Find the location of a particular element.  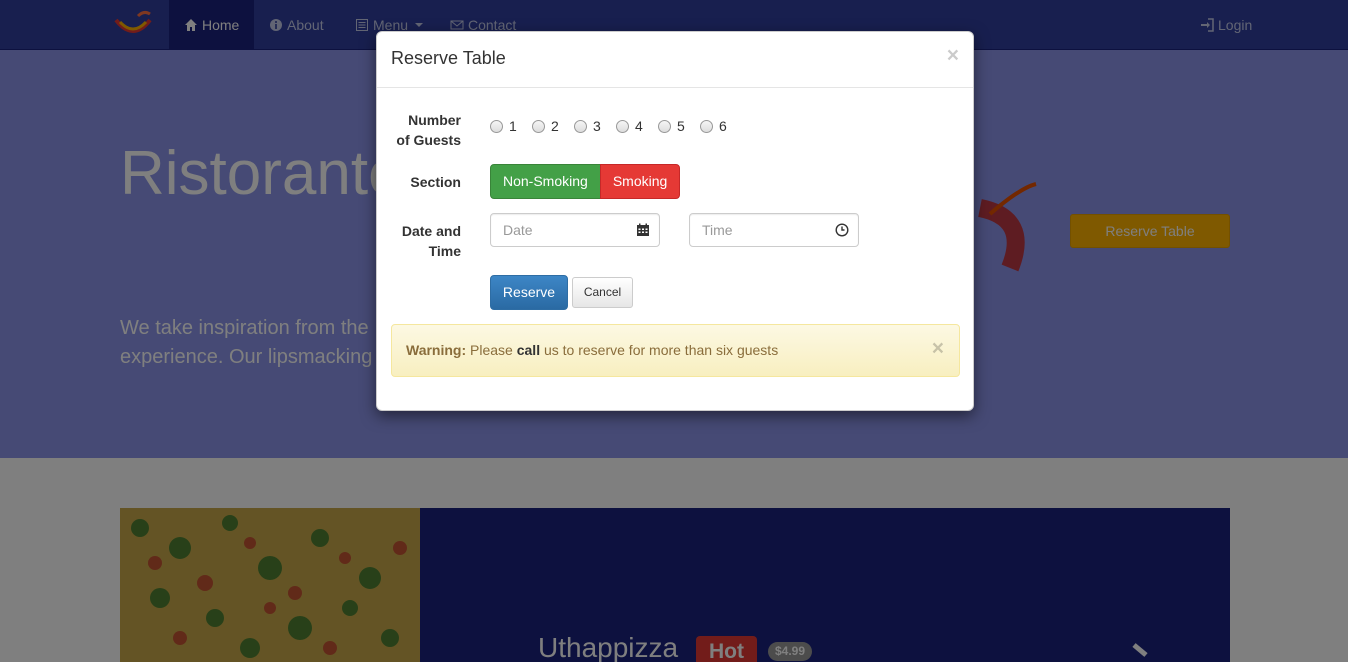

date-placeholder: Date is located at coordinates (518, 230).